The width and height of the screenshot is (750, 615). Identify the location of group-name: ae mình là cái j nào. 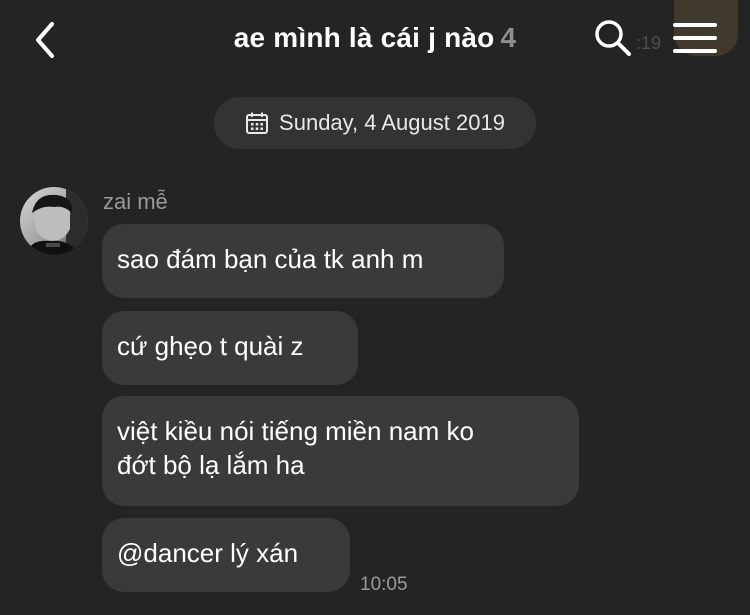
(364, 37).